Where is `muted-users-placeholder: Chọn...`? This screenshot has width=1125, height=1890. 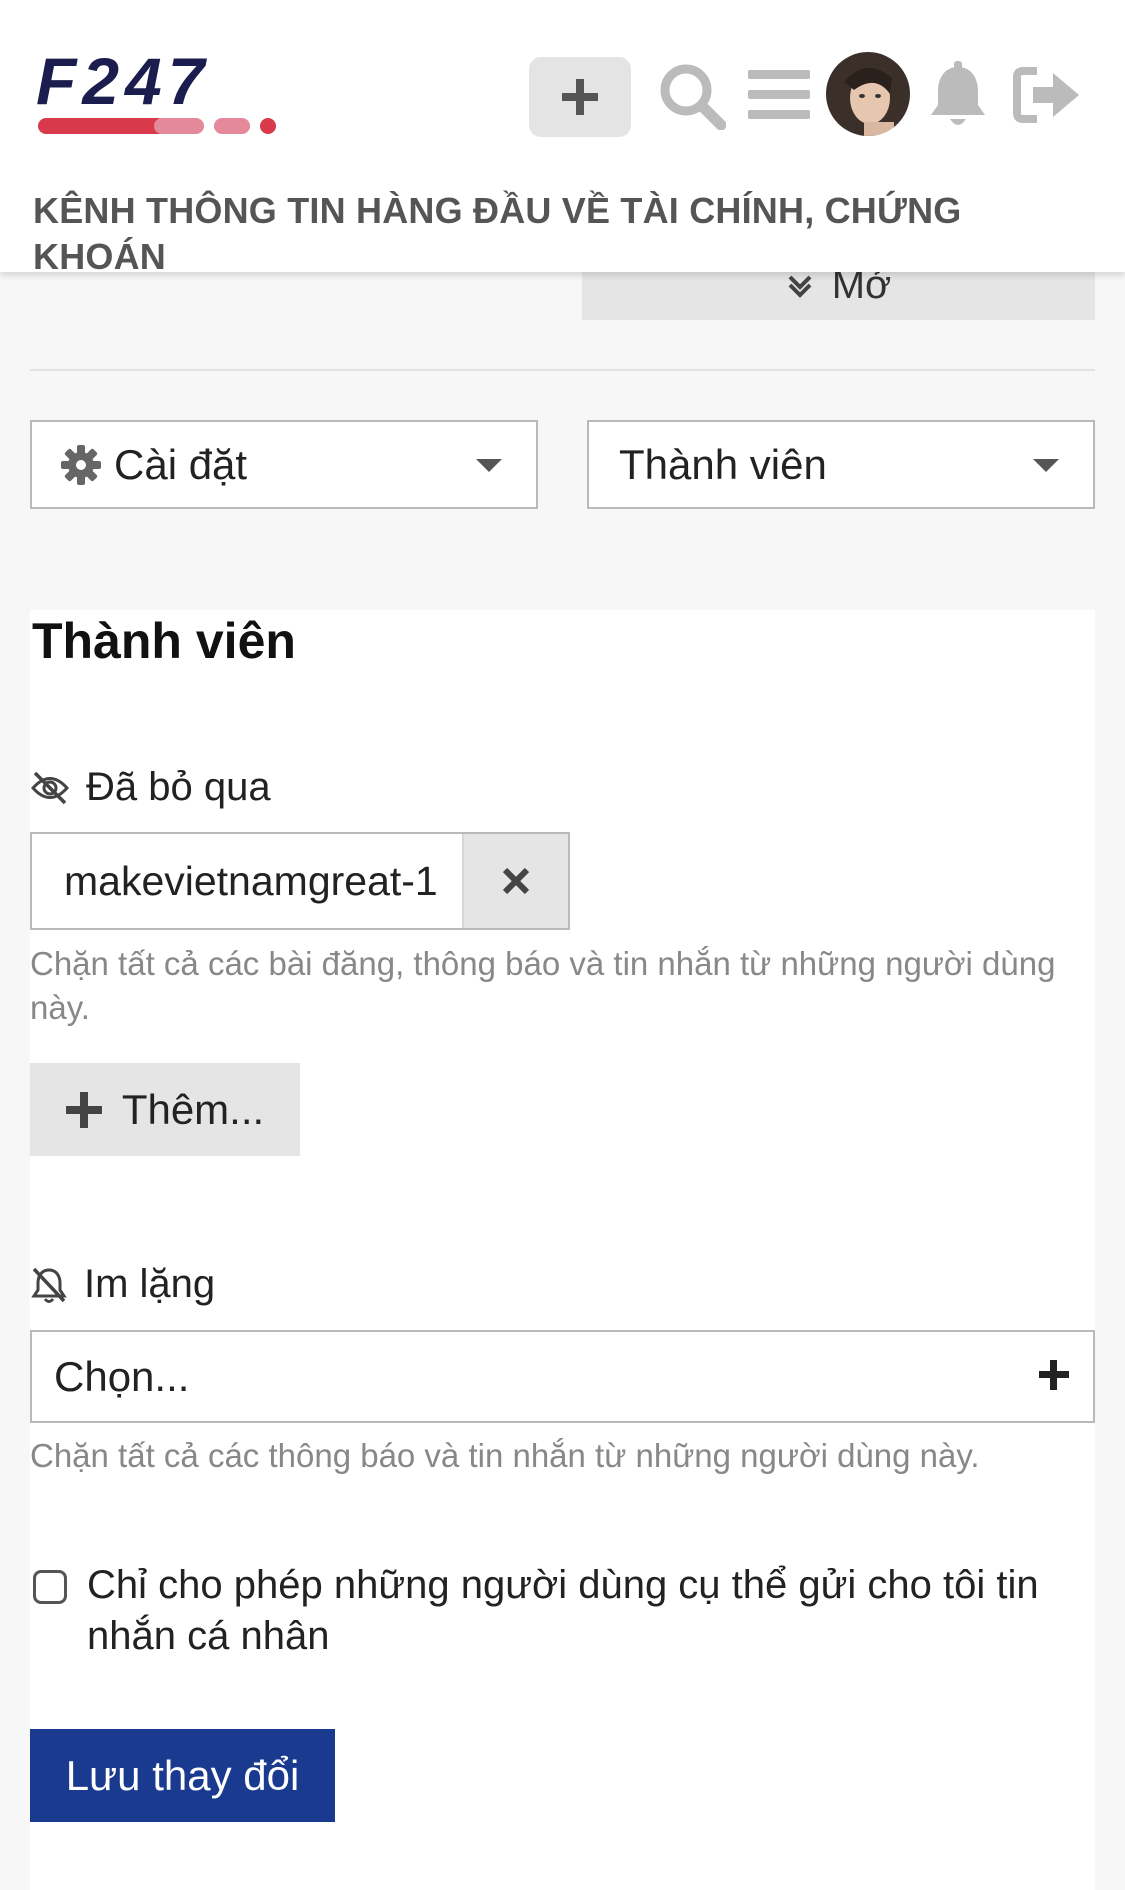
muted-users-placeholder: Chọn... is located at coordinates (122, 1376).